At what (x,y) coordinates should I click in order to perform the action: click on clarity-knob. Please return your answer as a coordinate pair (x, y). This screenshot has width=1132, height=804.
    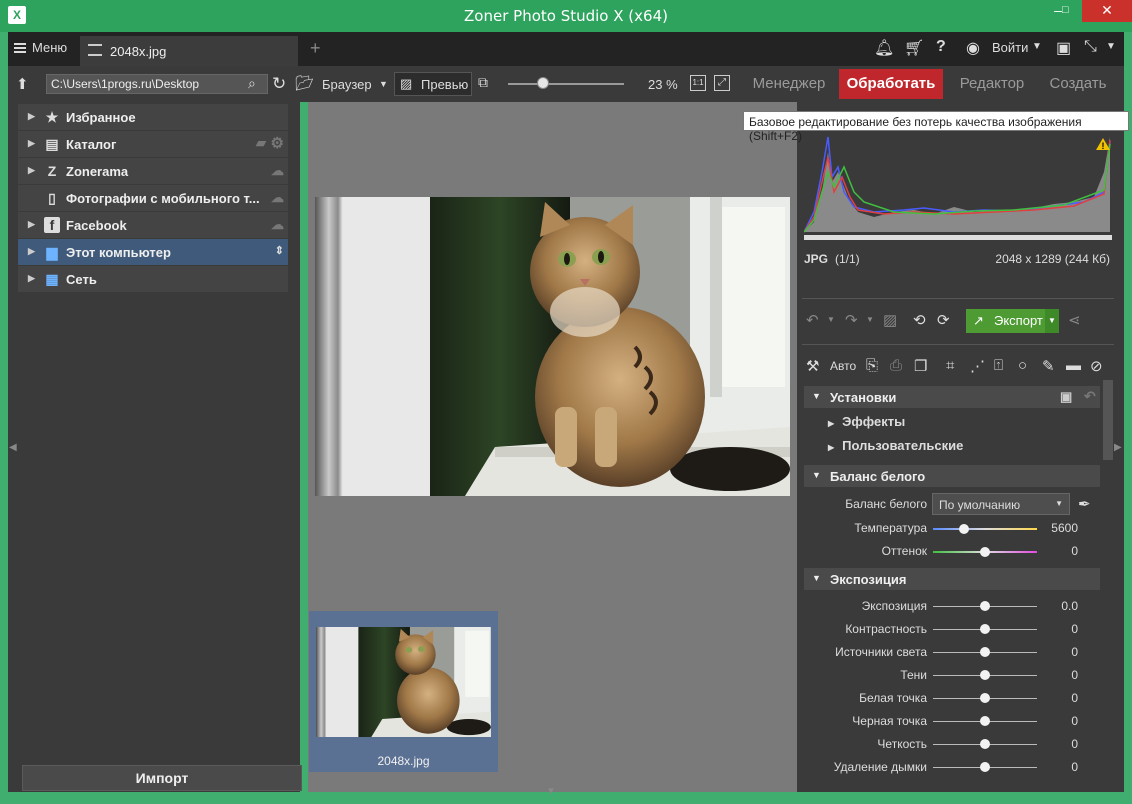
    Looking at the image, I should click on (985, 744).